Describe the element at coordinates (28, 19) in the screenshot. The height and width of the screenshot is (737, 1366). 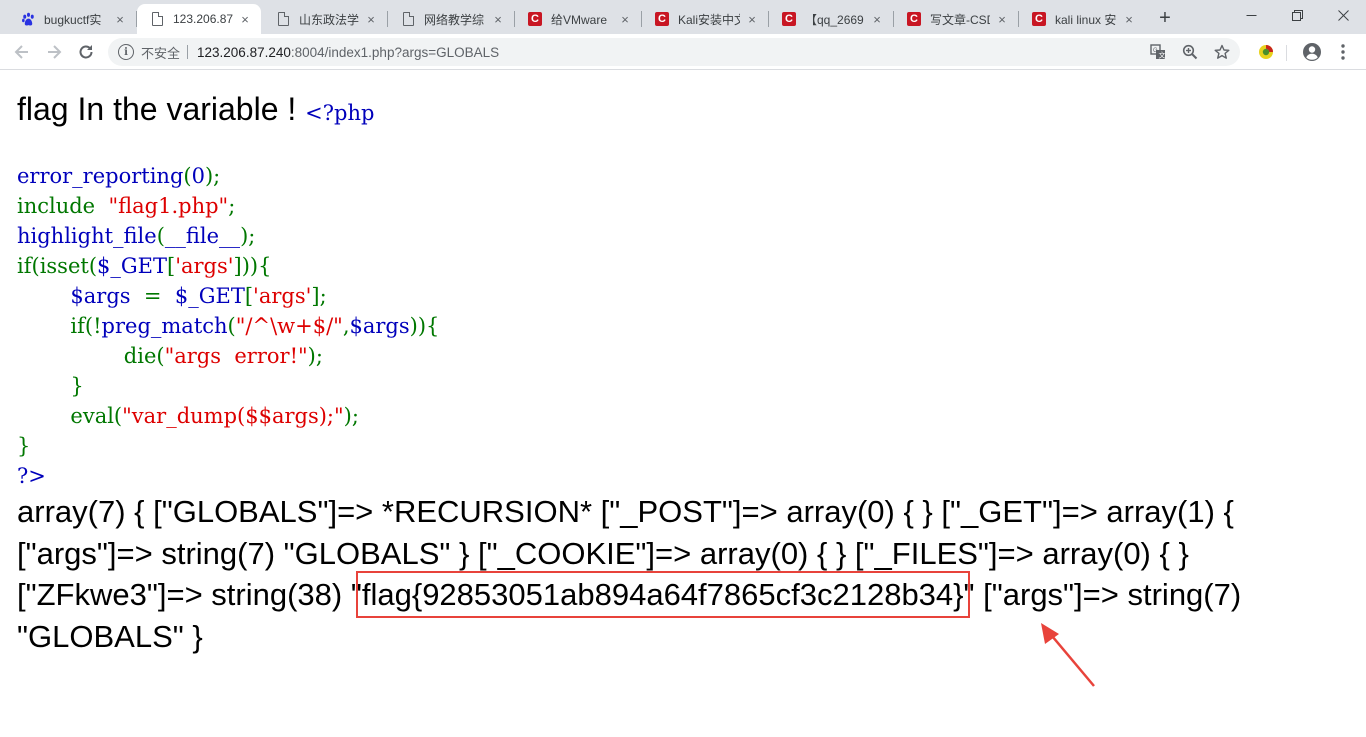
I see `baidu-paw-icon` at that location.